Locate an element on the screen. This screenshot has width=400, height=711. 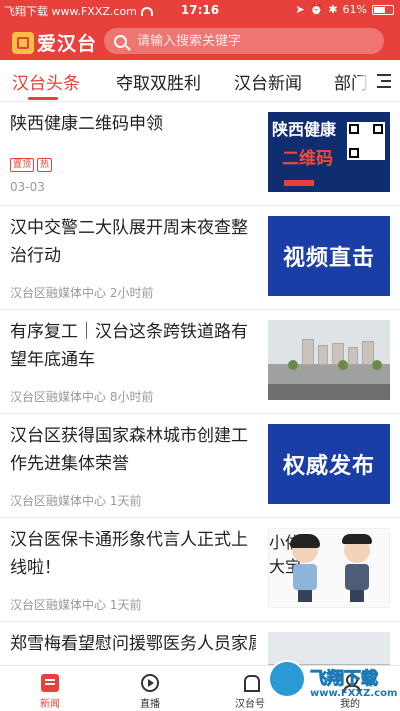
pinned-badge: 置顶 is located at coordinates (22, 165).